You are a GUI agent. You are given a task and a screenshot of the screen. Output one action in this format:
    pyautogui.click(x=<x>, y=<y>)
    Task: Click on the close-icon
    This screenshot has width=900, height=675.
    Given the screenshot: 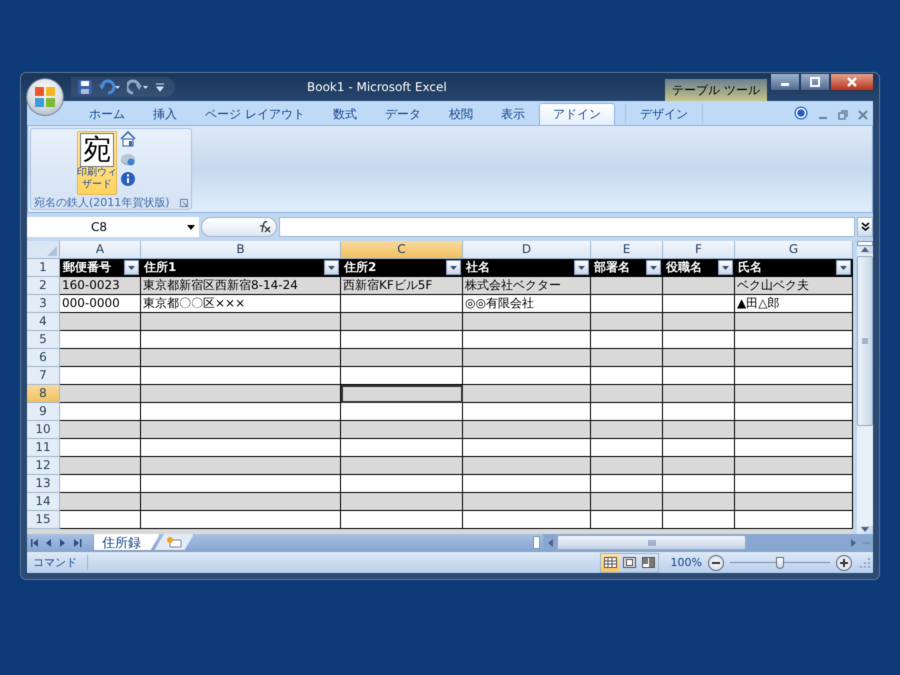 What is the action you would take?
    pyautogui.click(x=863, y=115)
    